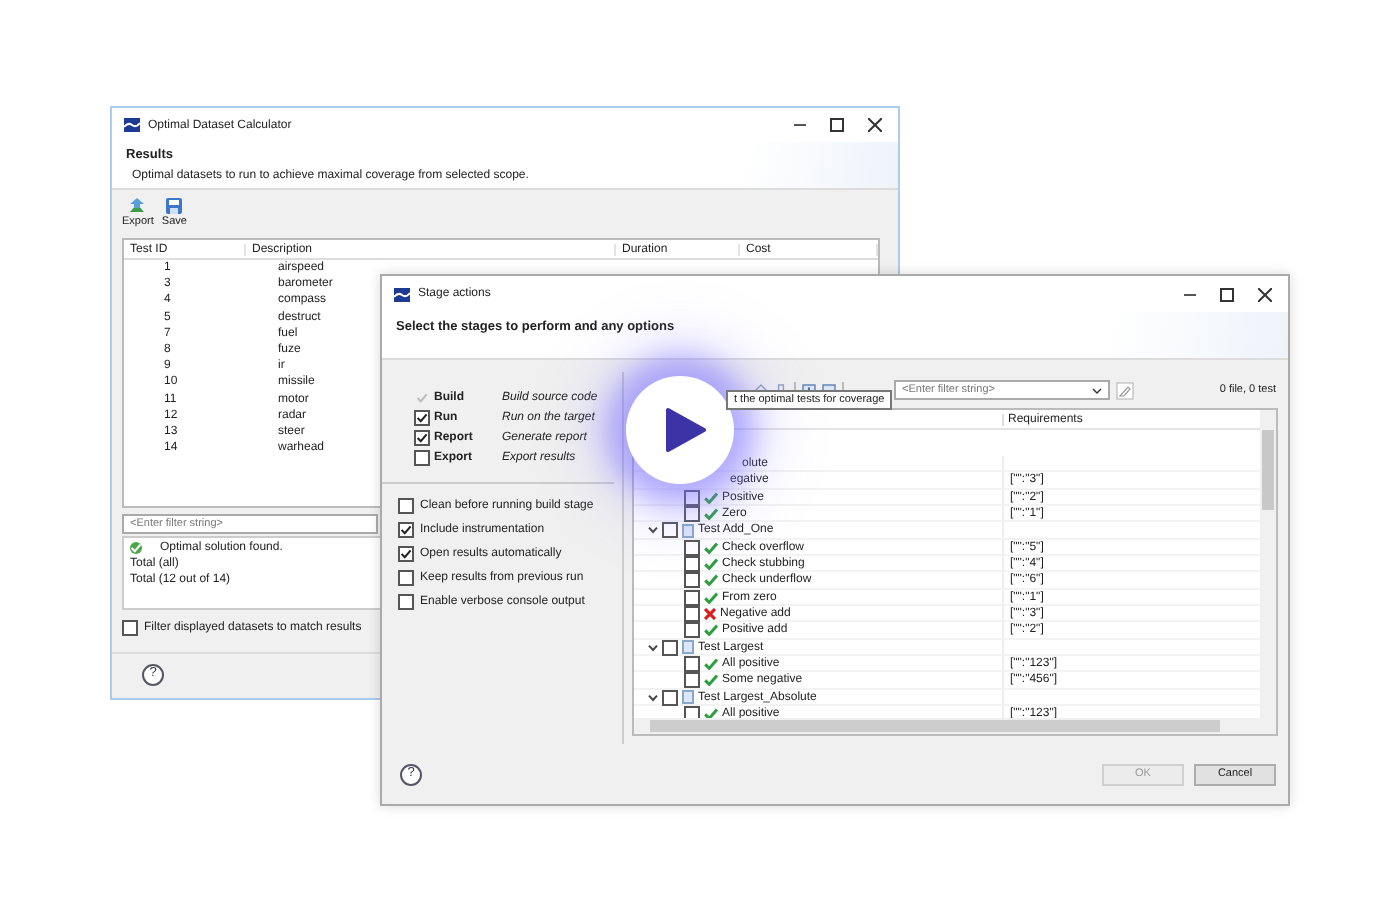  I want to click on minimize-icon, so click(1190, 294).